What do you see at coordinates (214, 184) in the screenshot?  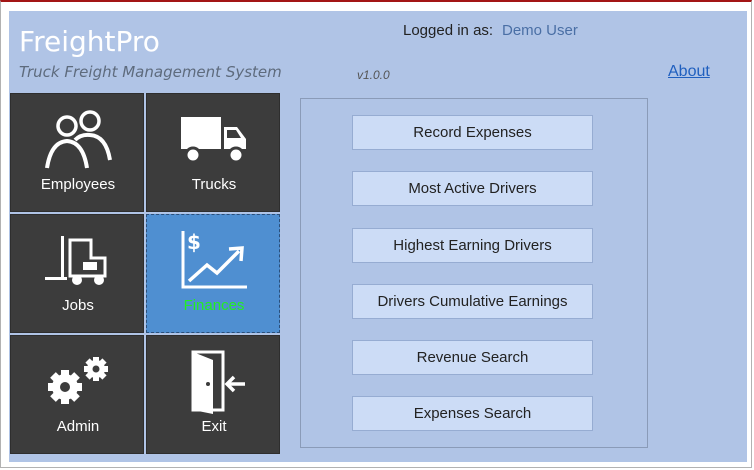 I see `tile-label: Trucks` at bounding box center [214, 184].